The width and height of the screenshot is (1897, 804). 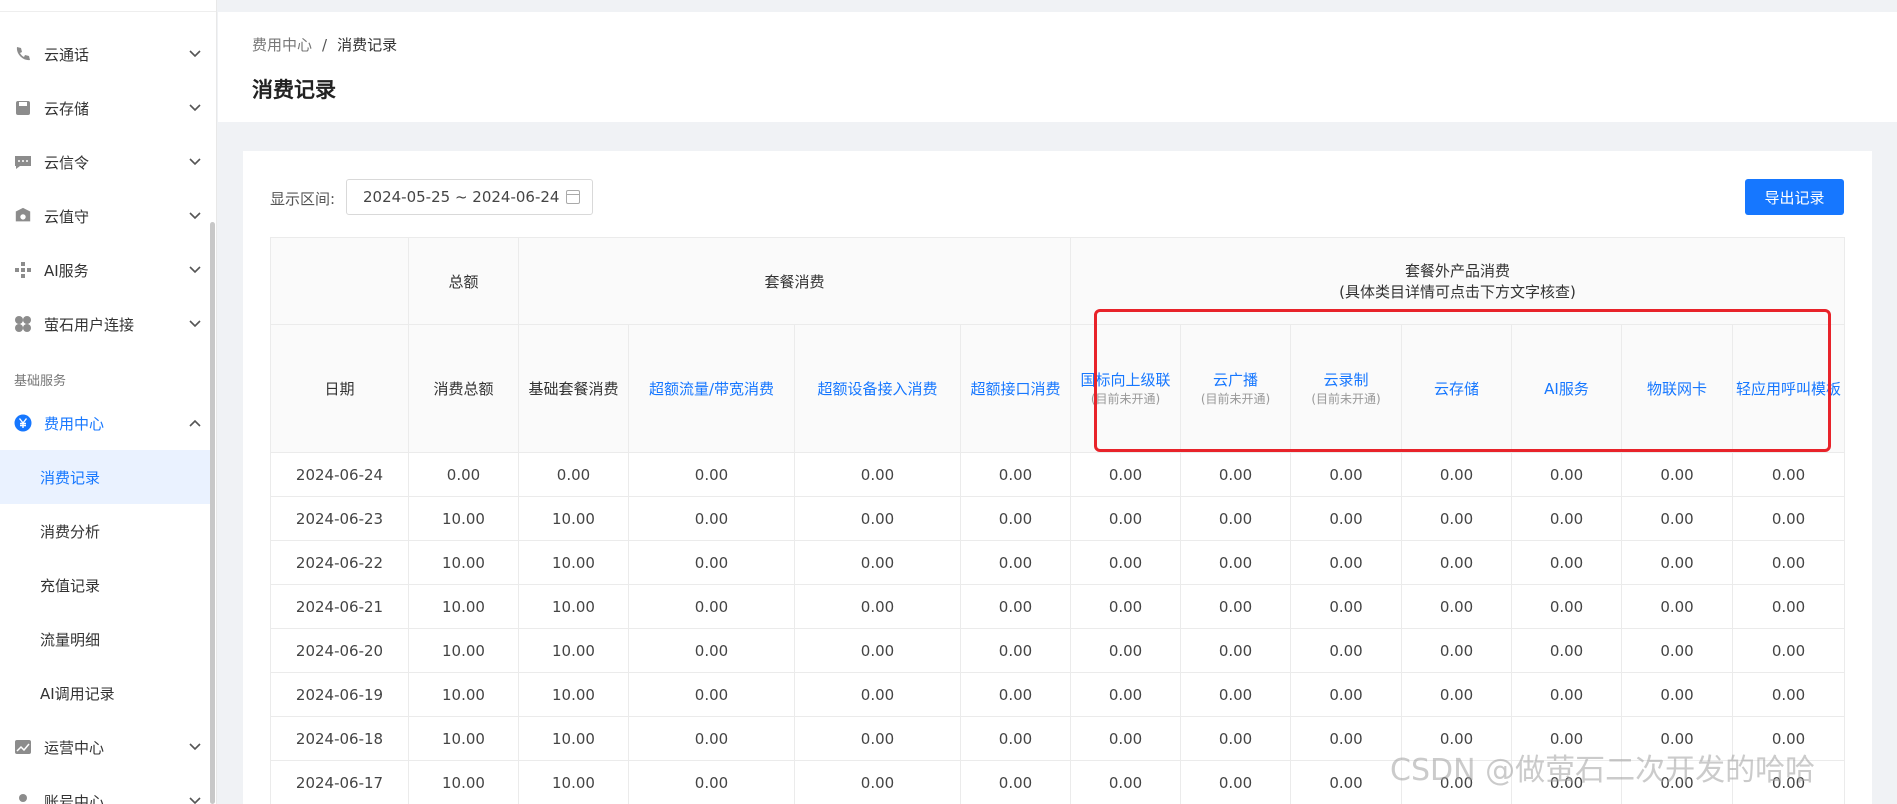 I want to click on col-record-link: 云录制 (目前未开通), so click(x=1346, y=388).